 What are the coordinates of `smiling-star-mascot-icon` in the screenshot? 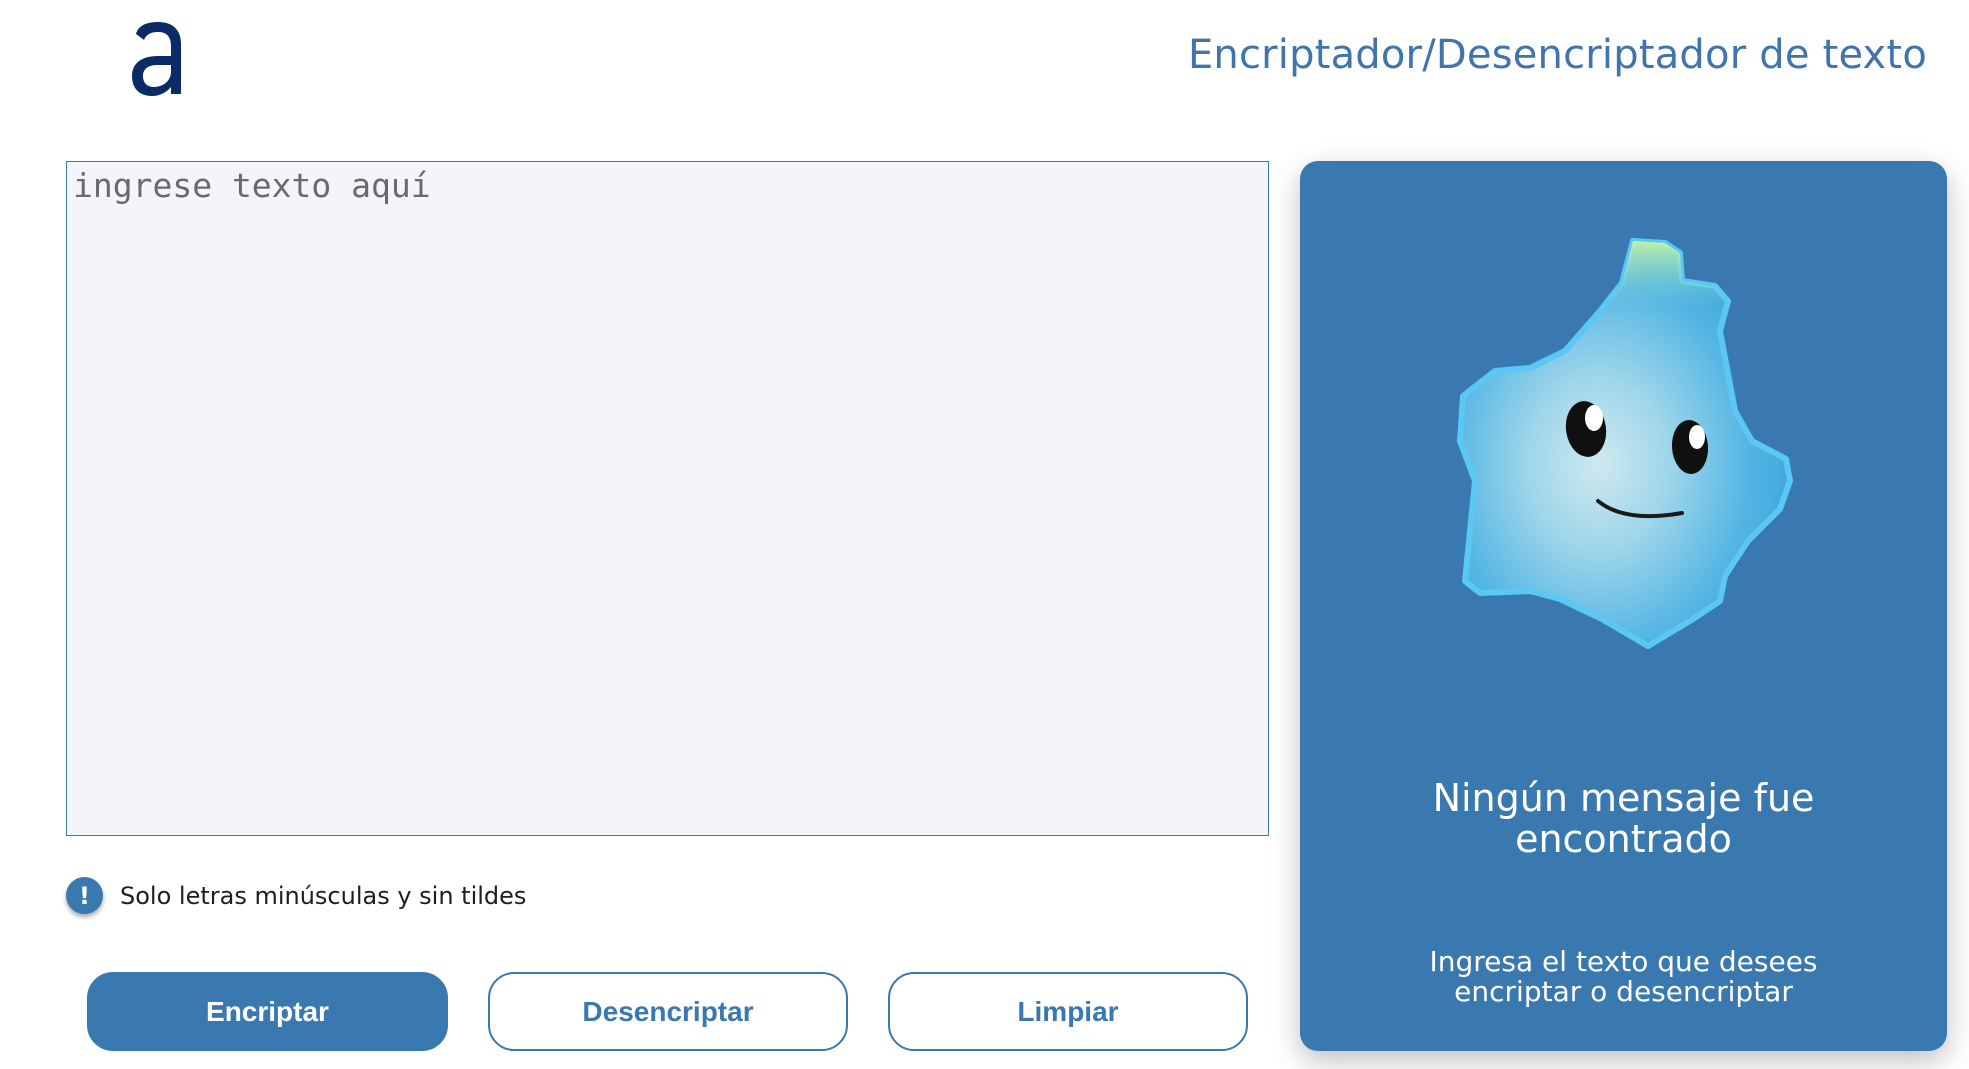 It's located at (1625, 443).